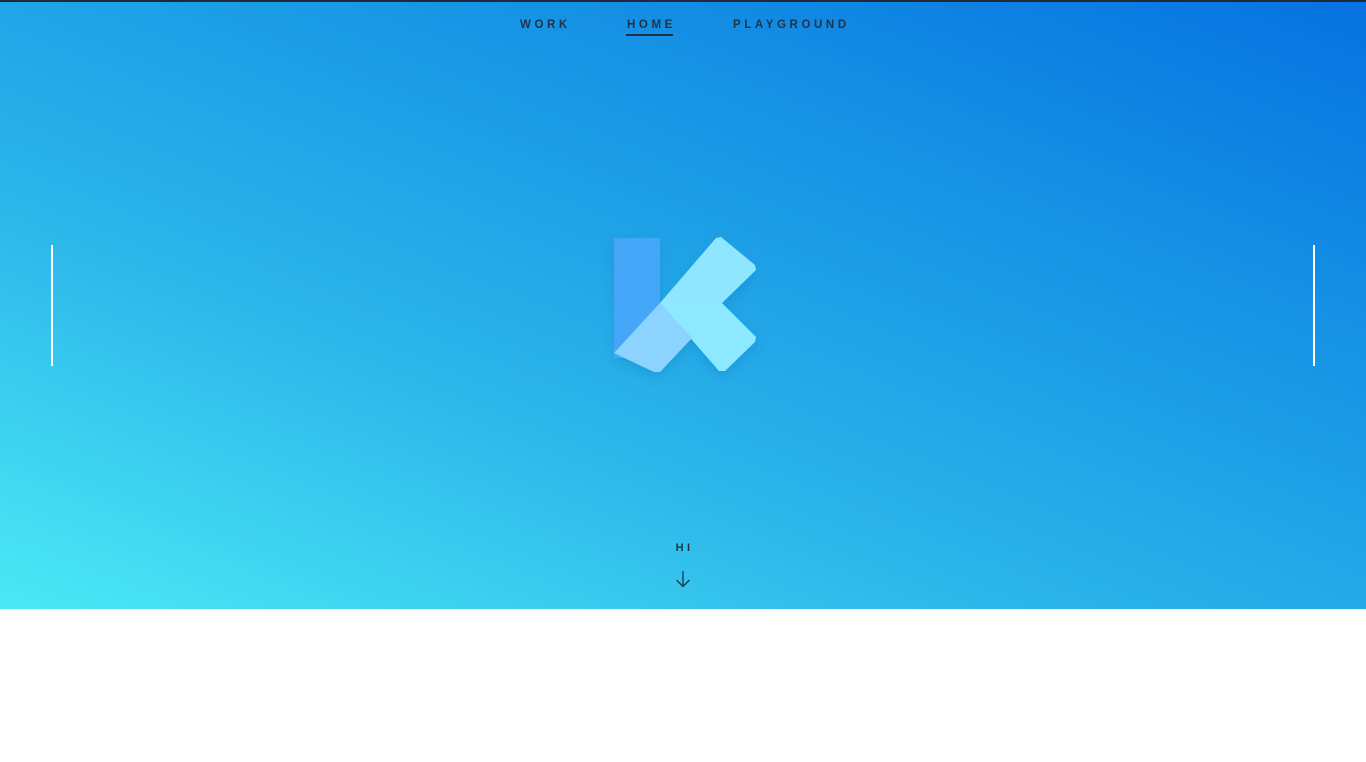  I want to click on nav-item-work: WORK, so click(545, 25).